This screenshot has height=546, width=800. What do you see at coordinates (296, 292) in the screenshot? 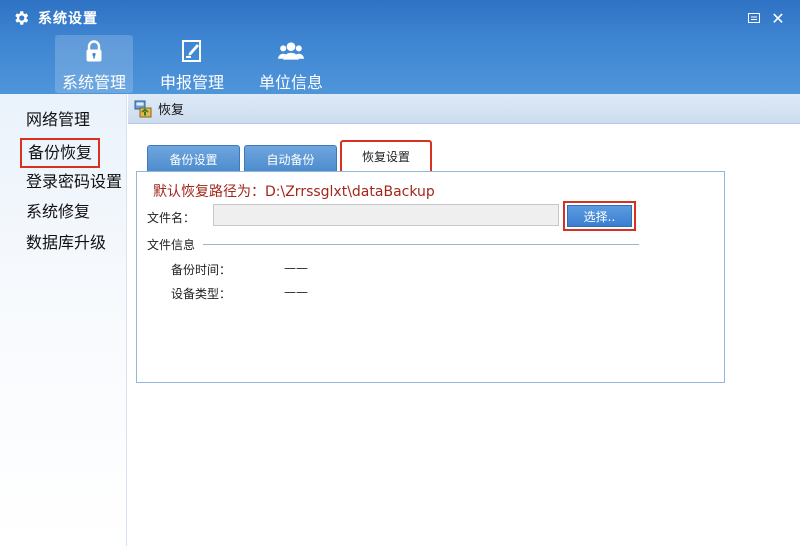
I see `device-type-value: ——` at bounding box center [296, 292].